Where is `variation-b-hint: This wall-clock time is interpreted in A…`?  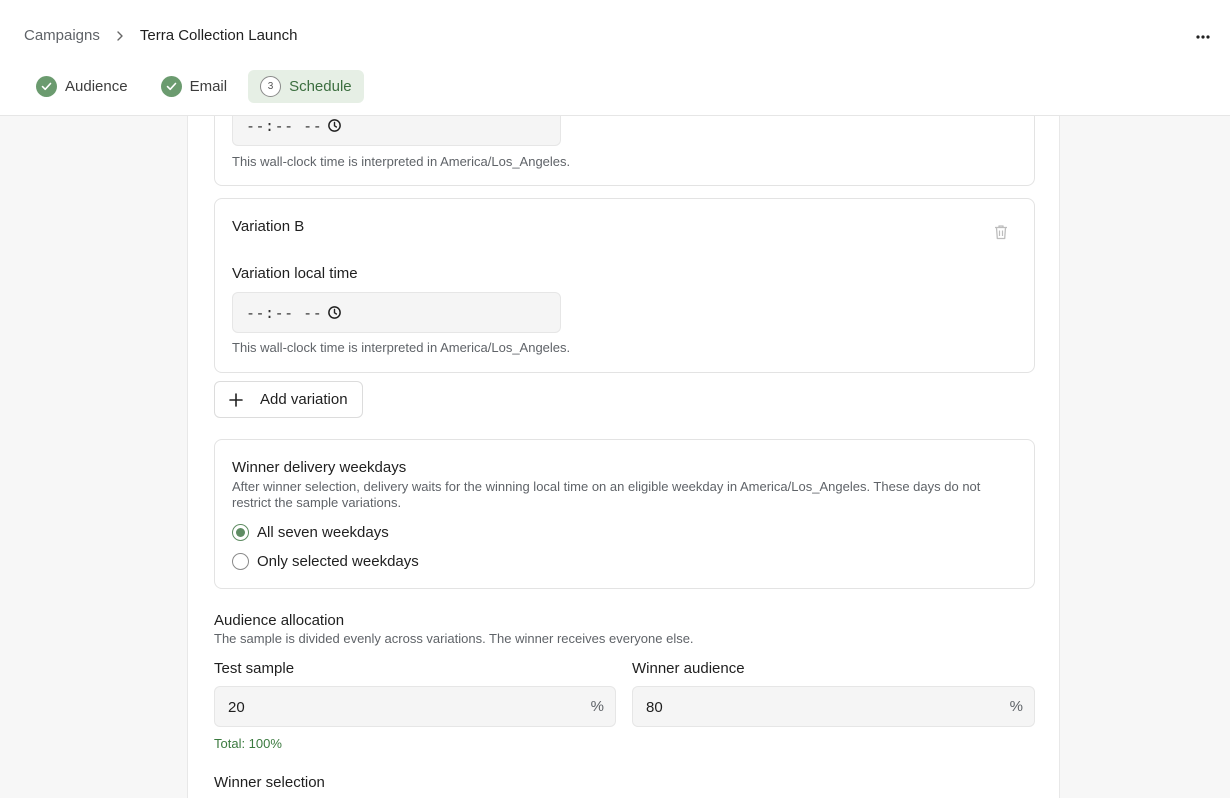
variation-b-hint: This wall-clock time is interpreted in A… is located at coordinates (401, 347).